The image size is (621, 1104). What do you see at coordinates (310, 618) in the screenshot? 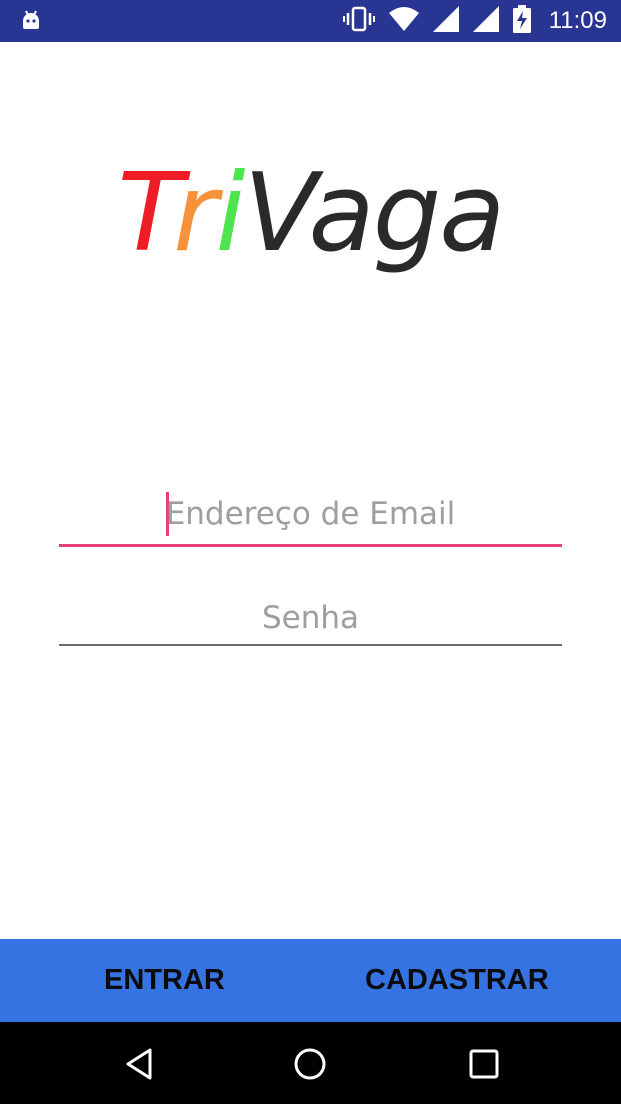
I see `password-placeholder: Senha` at bounding box center [310, 618].